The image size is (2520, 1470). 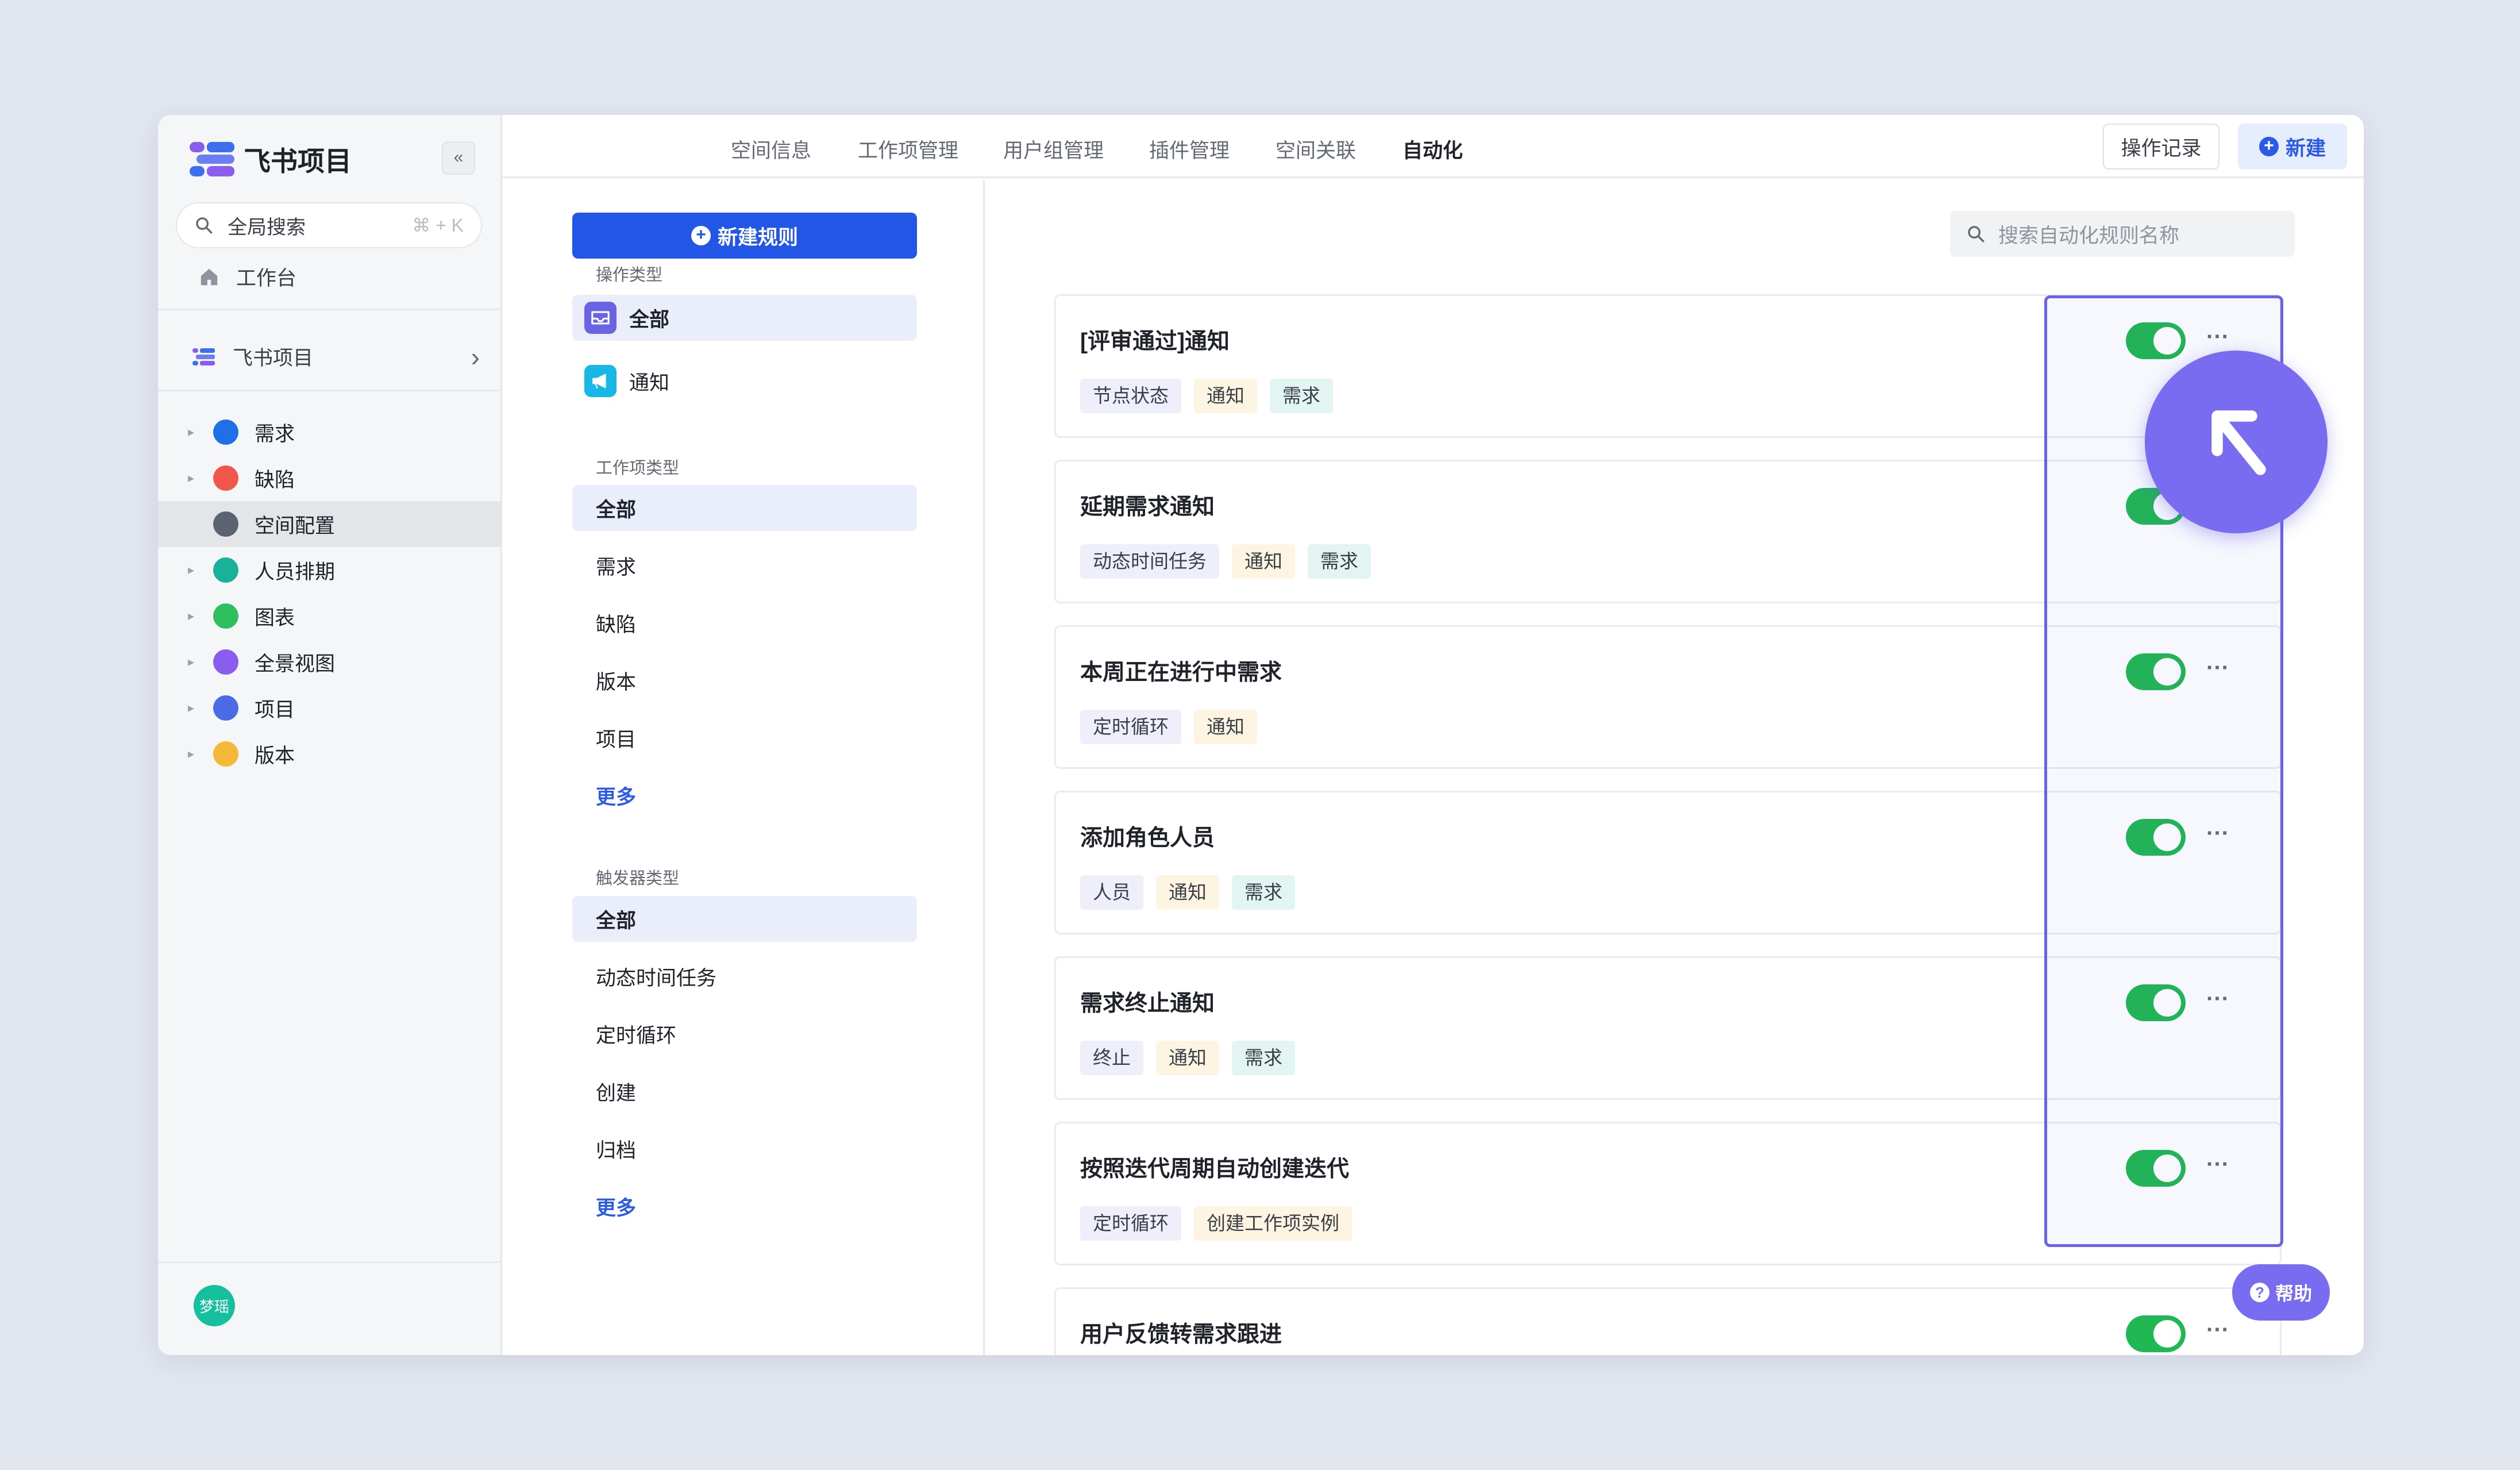 I want to click on sidebar-divider, so click(x=330, y=1262).